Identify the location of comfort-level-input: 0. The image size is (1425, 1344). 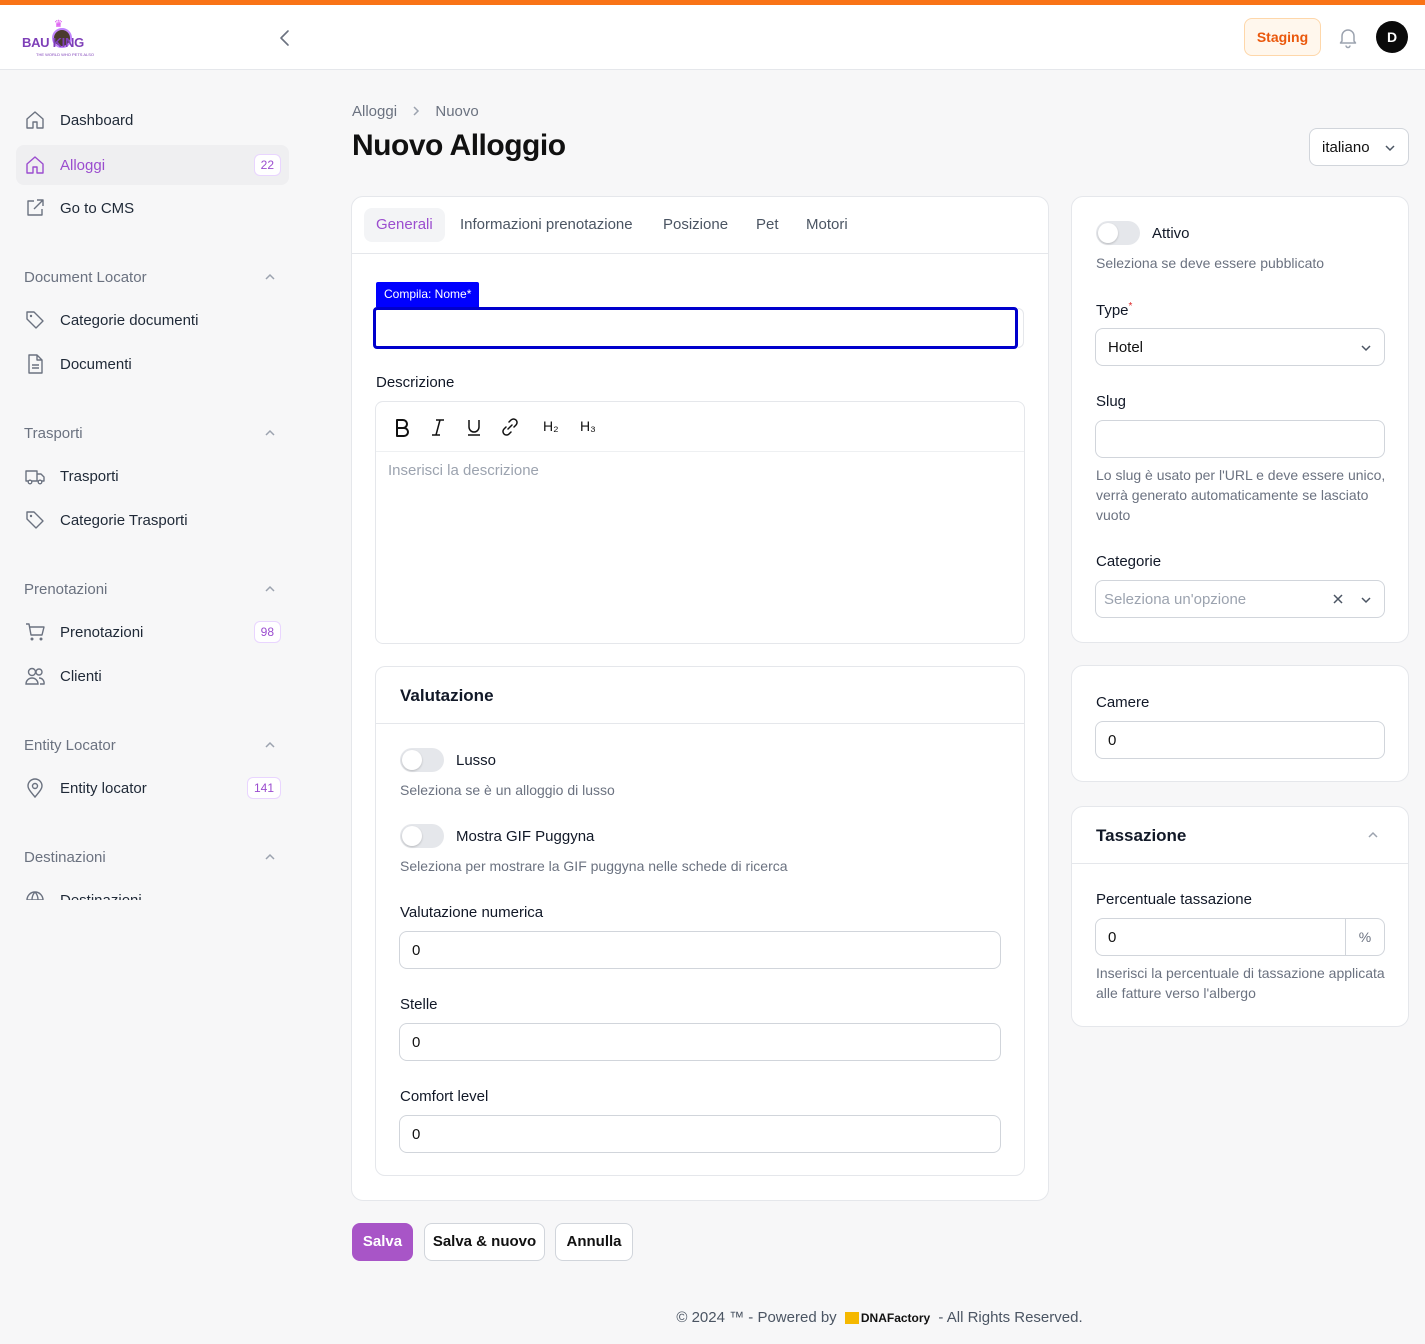
(700, 1134).